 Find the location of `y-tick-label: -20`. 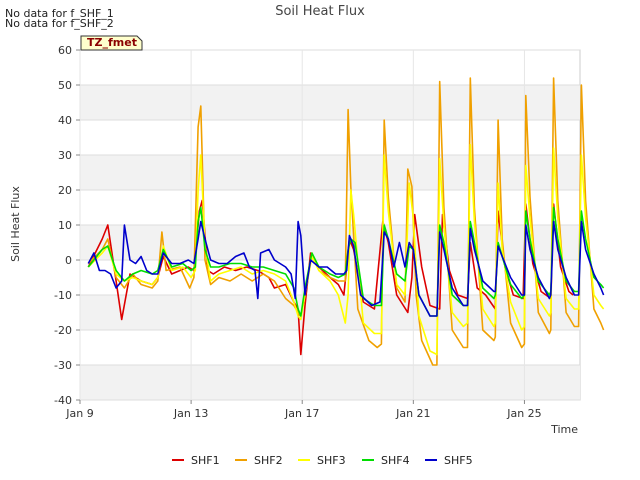

y-tick-label: -20 is located at coordinates (63, 330).